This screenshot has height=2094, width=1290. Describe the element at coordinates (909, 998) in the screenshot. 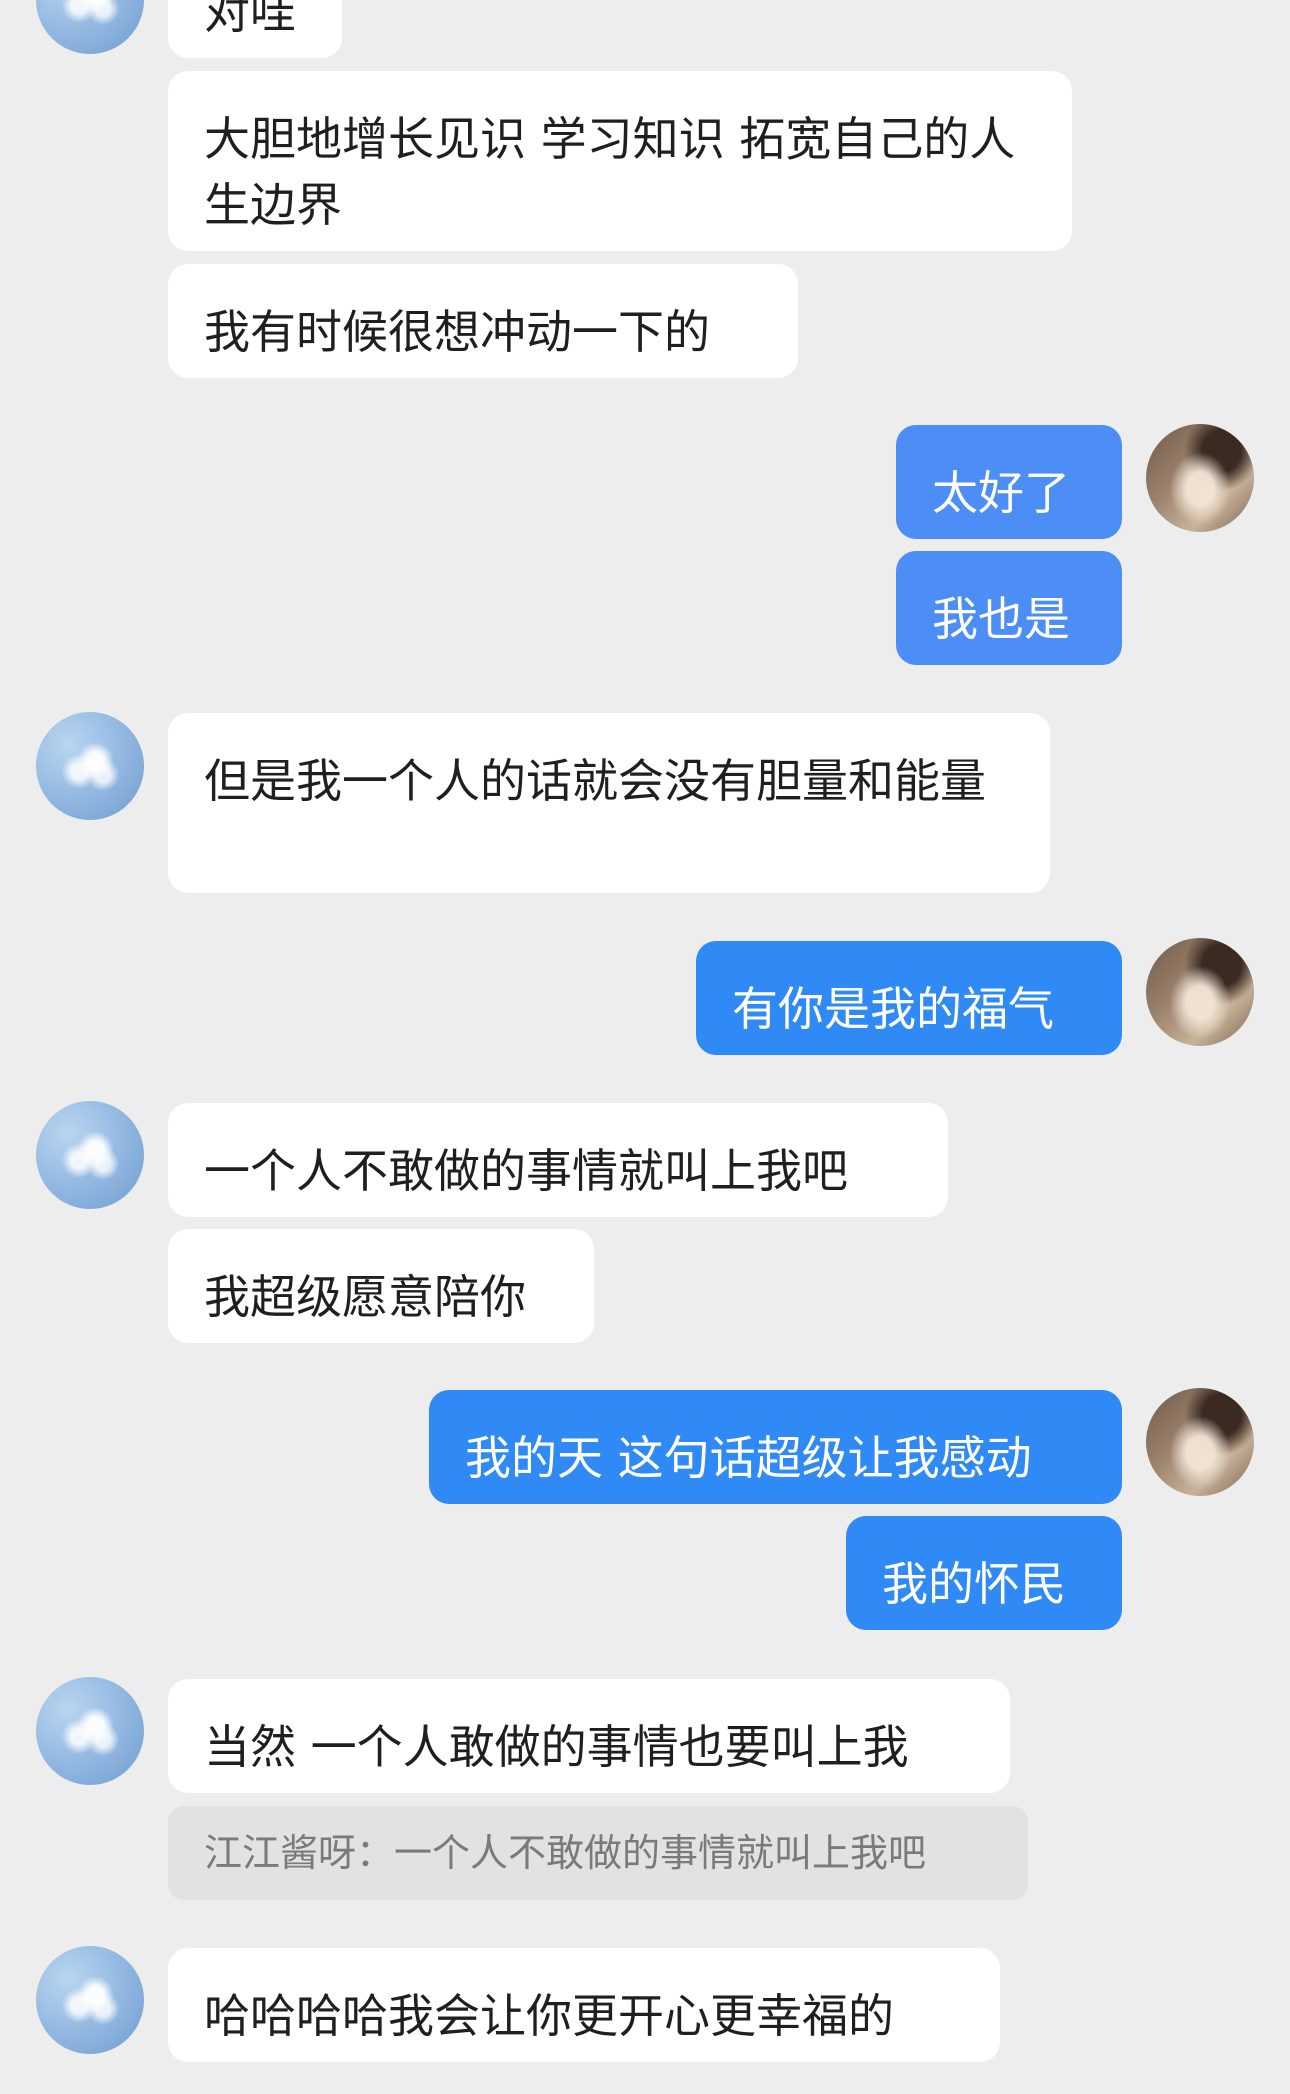

I see `message-bubble-outgoing: 有你是我的福气` at that location.